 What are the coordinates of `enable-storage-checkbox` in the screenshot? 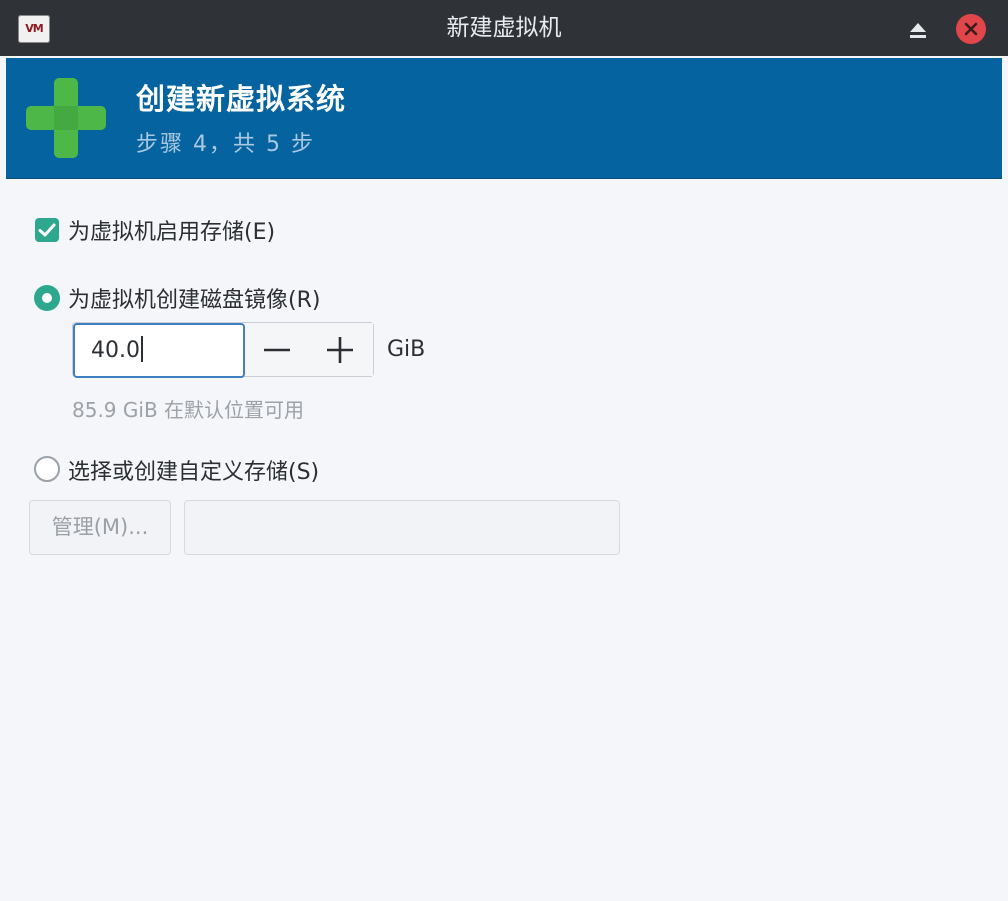 It's located at (47, 230).